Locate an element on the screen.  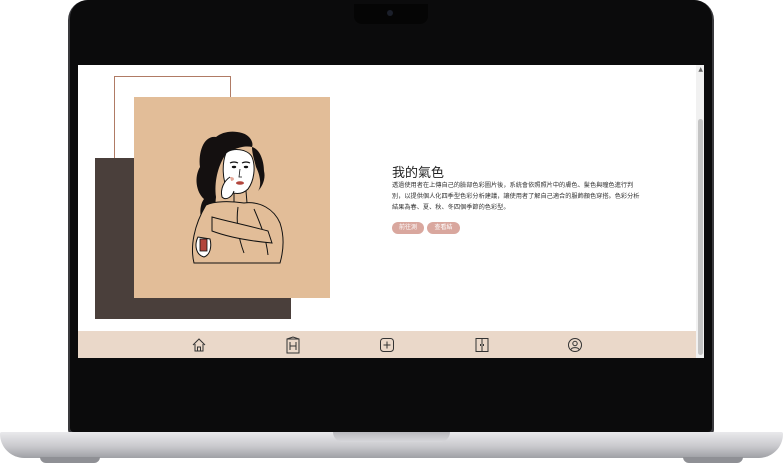
laptop-foot-left is located at coordinates (70, 460).